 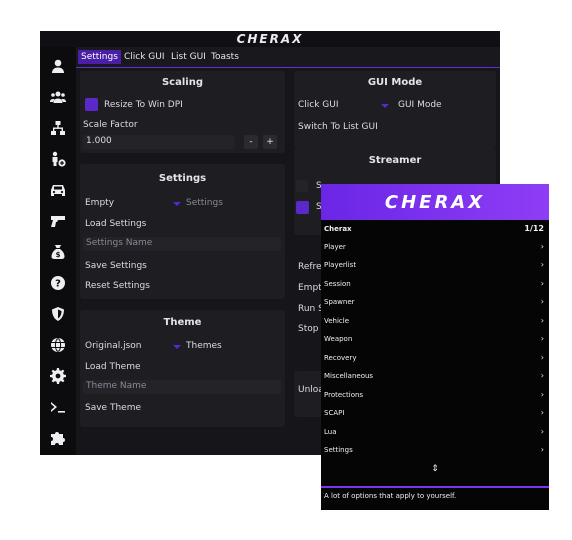 What do you see at coordinates (182, 322) in the screenshot?
I see `theme-title: Theme` at bounding box center [182, 322].